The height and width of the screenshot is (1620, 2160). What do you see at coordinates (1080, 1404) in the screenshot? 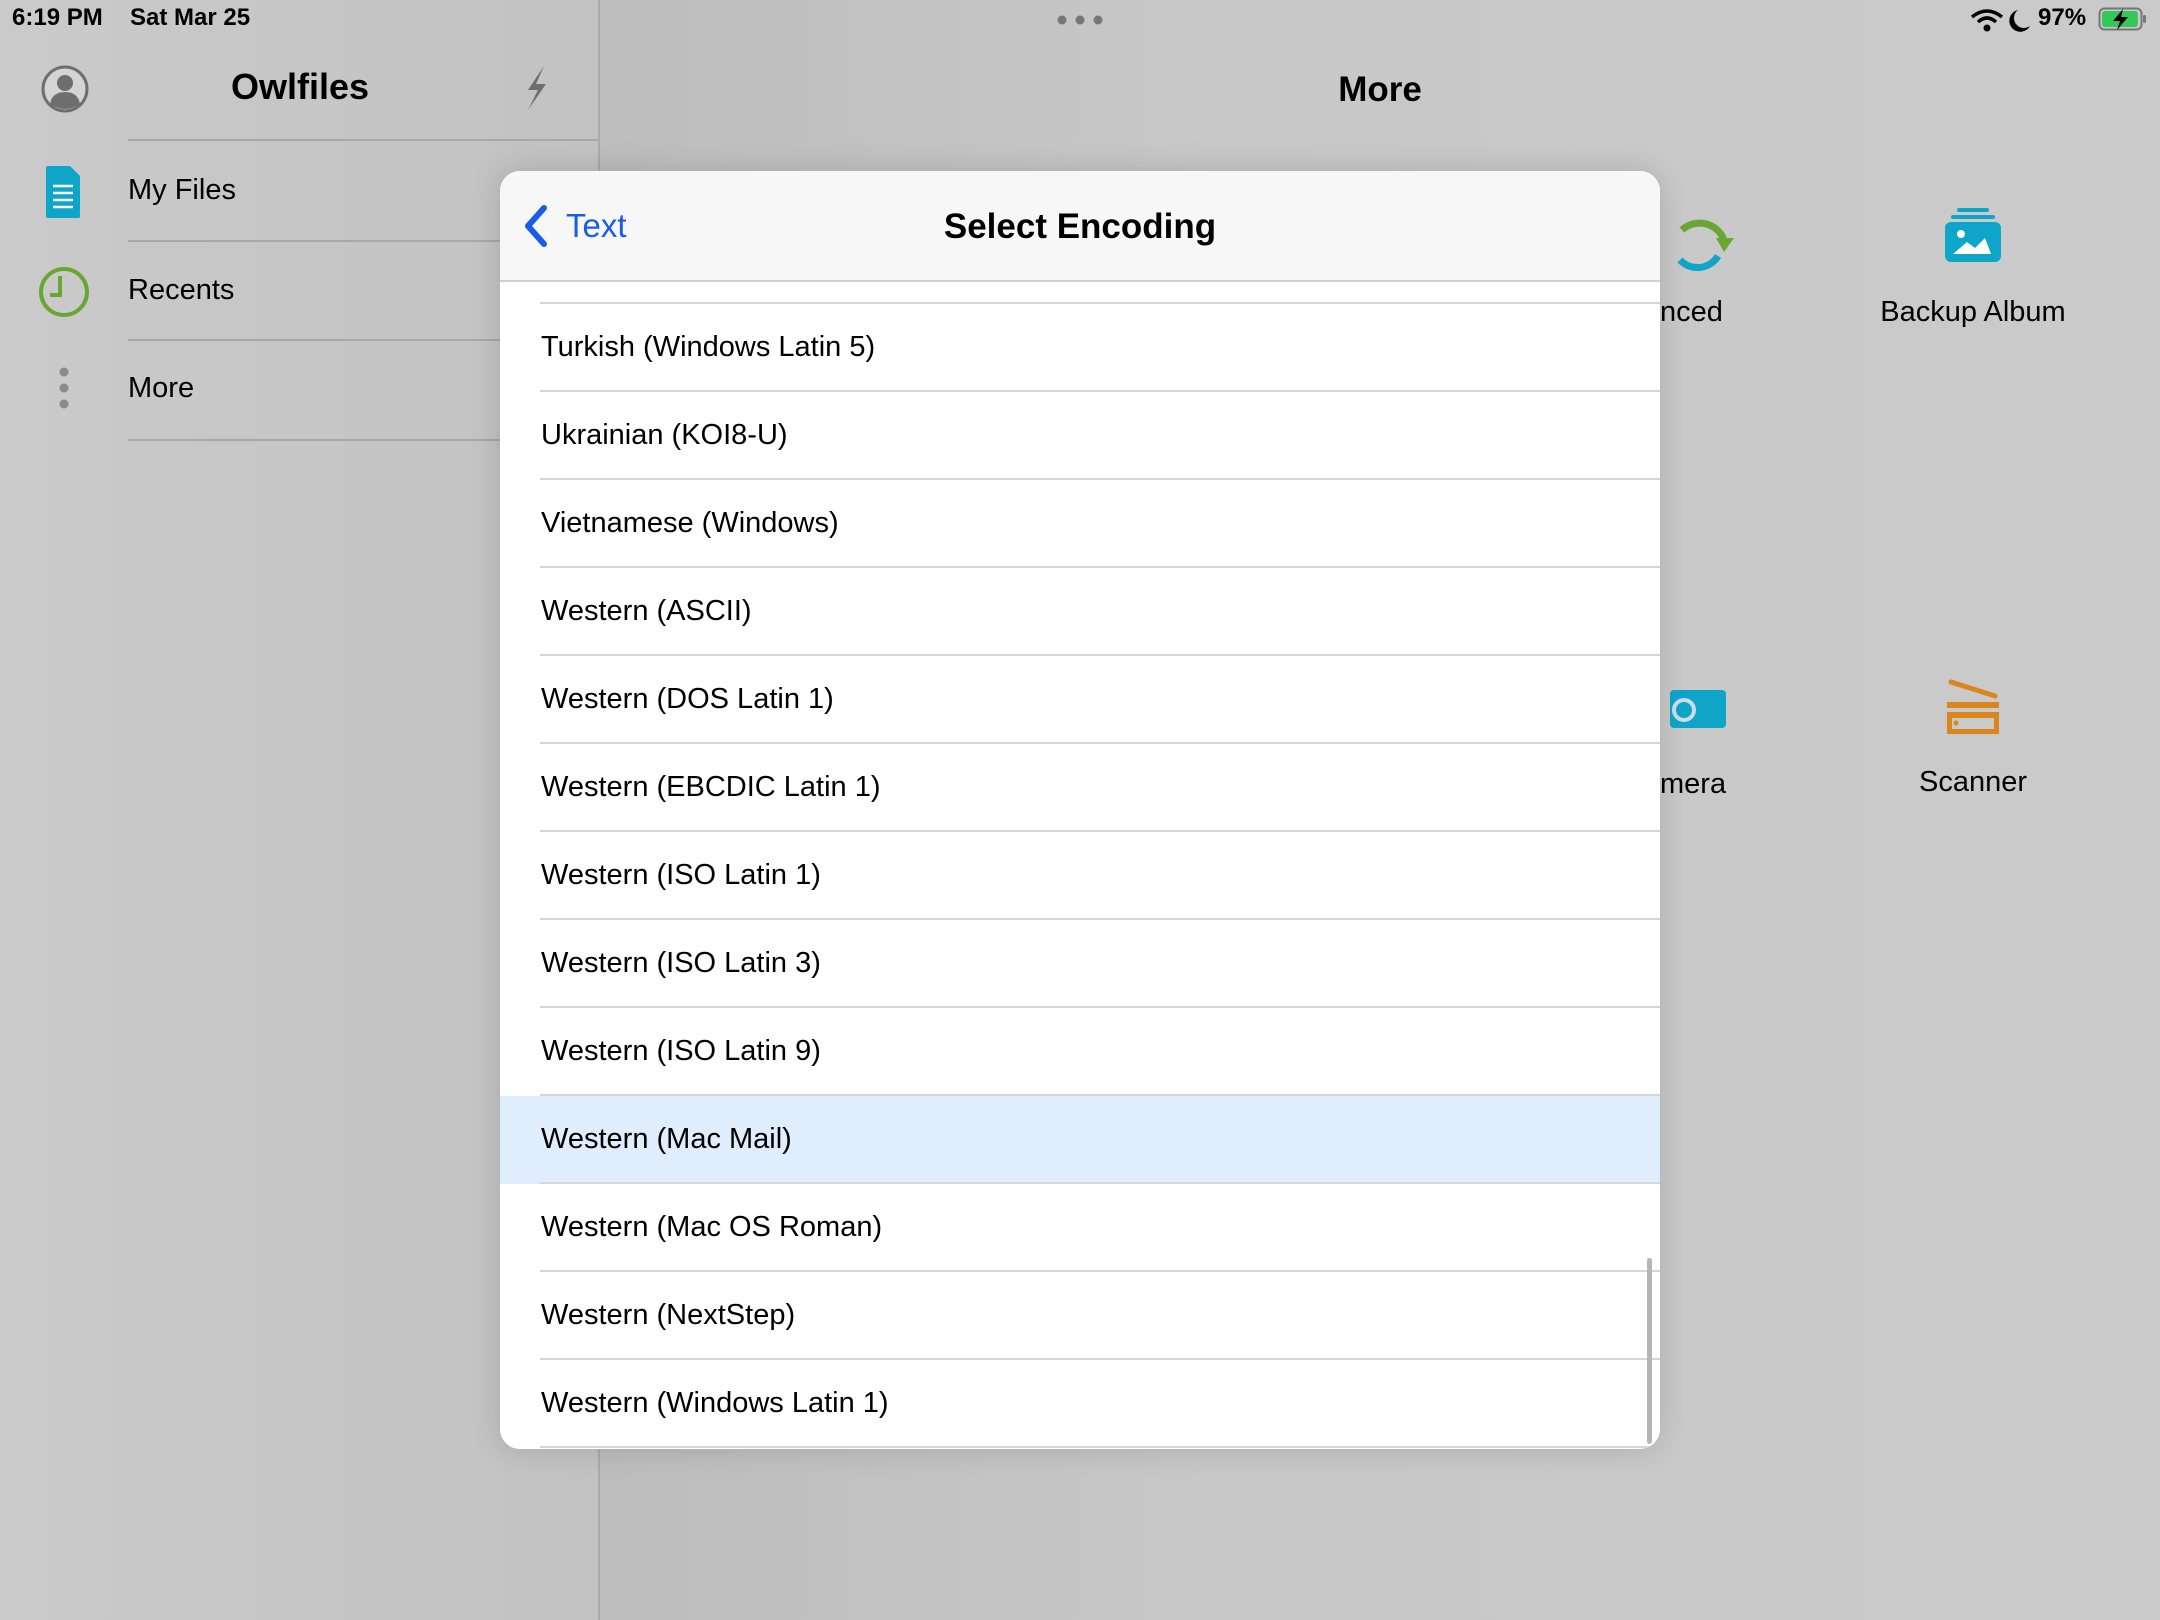
I see `encoding-option: Western (Windows Latin 1)` at bounding box center [1080, 1404].